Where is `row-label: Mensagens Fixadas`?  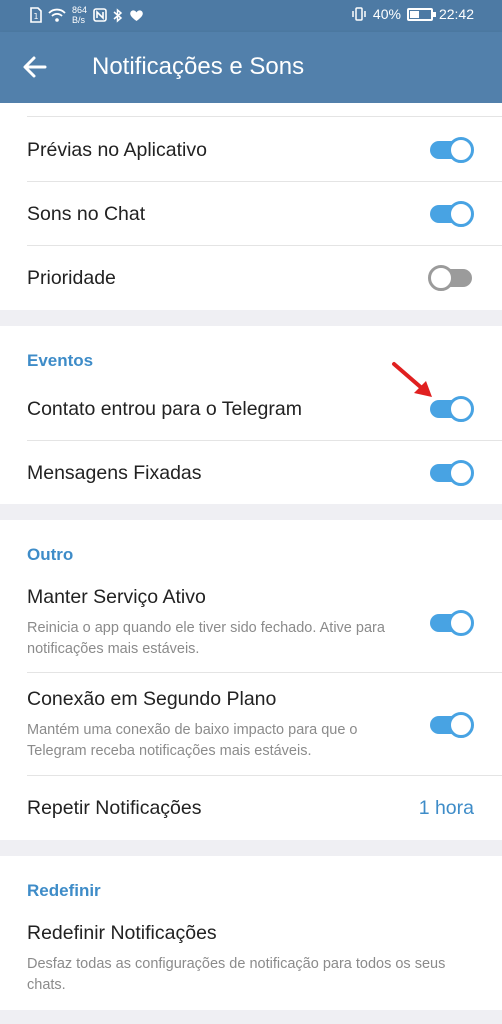
row-label: Mensagens Fixadas is located at coordinates (114, 473).